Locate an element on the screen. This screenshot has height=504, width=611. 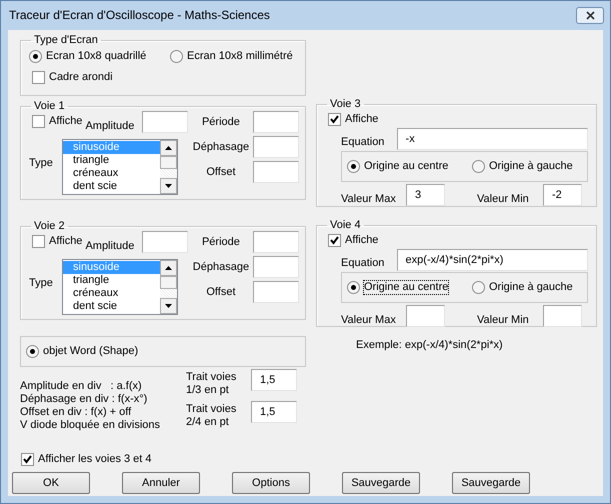
window-title: Traceur d'Ecran d'Oscilloscope - Maths-Sciences is located at coordinates (139, 15).